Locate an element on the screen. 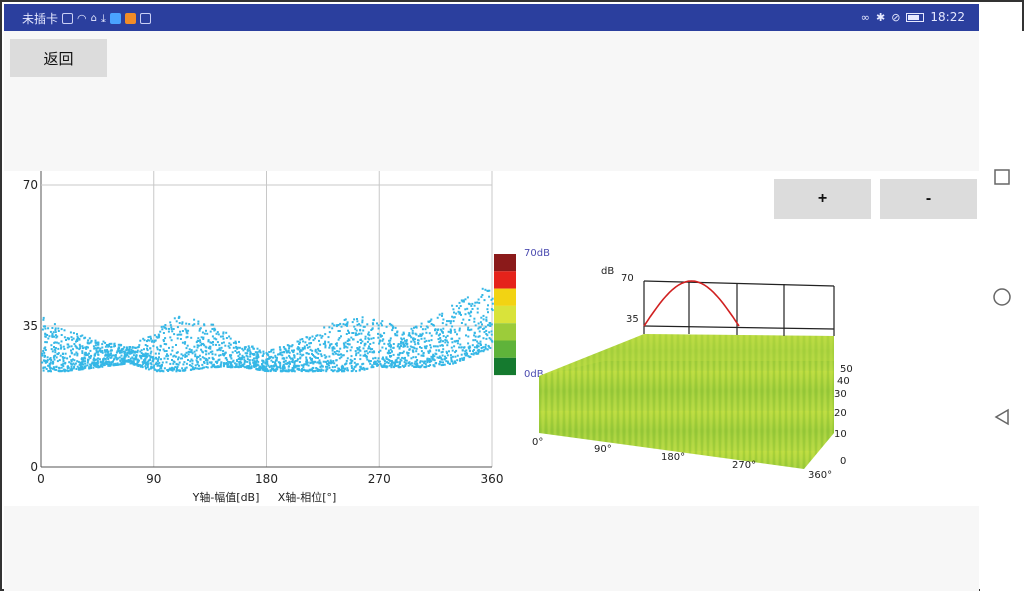  recent-apps-icon is located at coordinates (1002, 177).